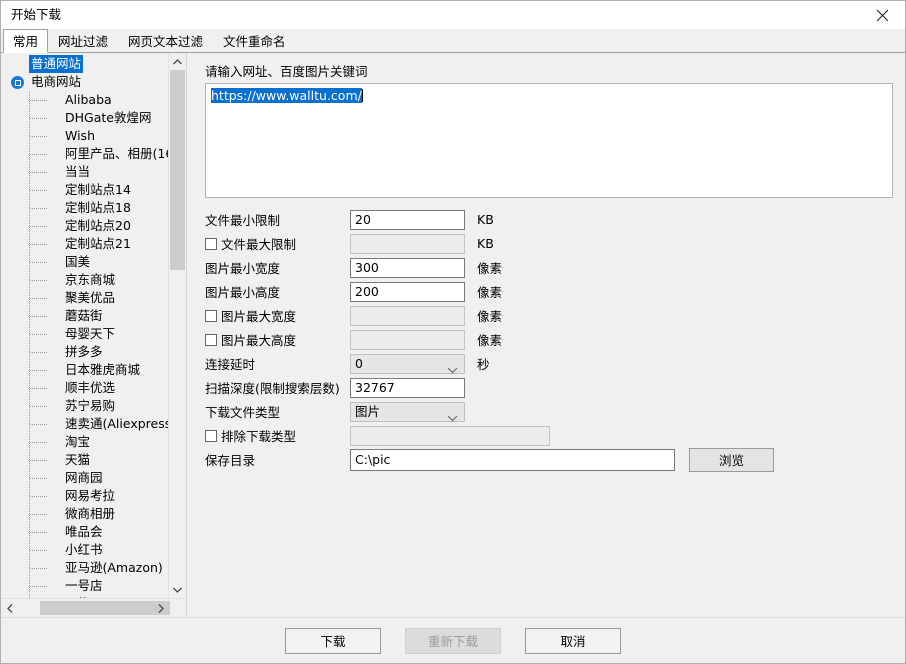  I want to click on tree-item: DHGate敦煌网, so click(93, 118).